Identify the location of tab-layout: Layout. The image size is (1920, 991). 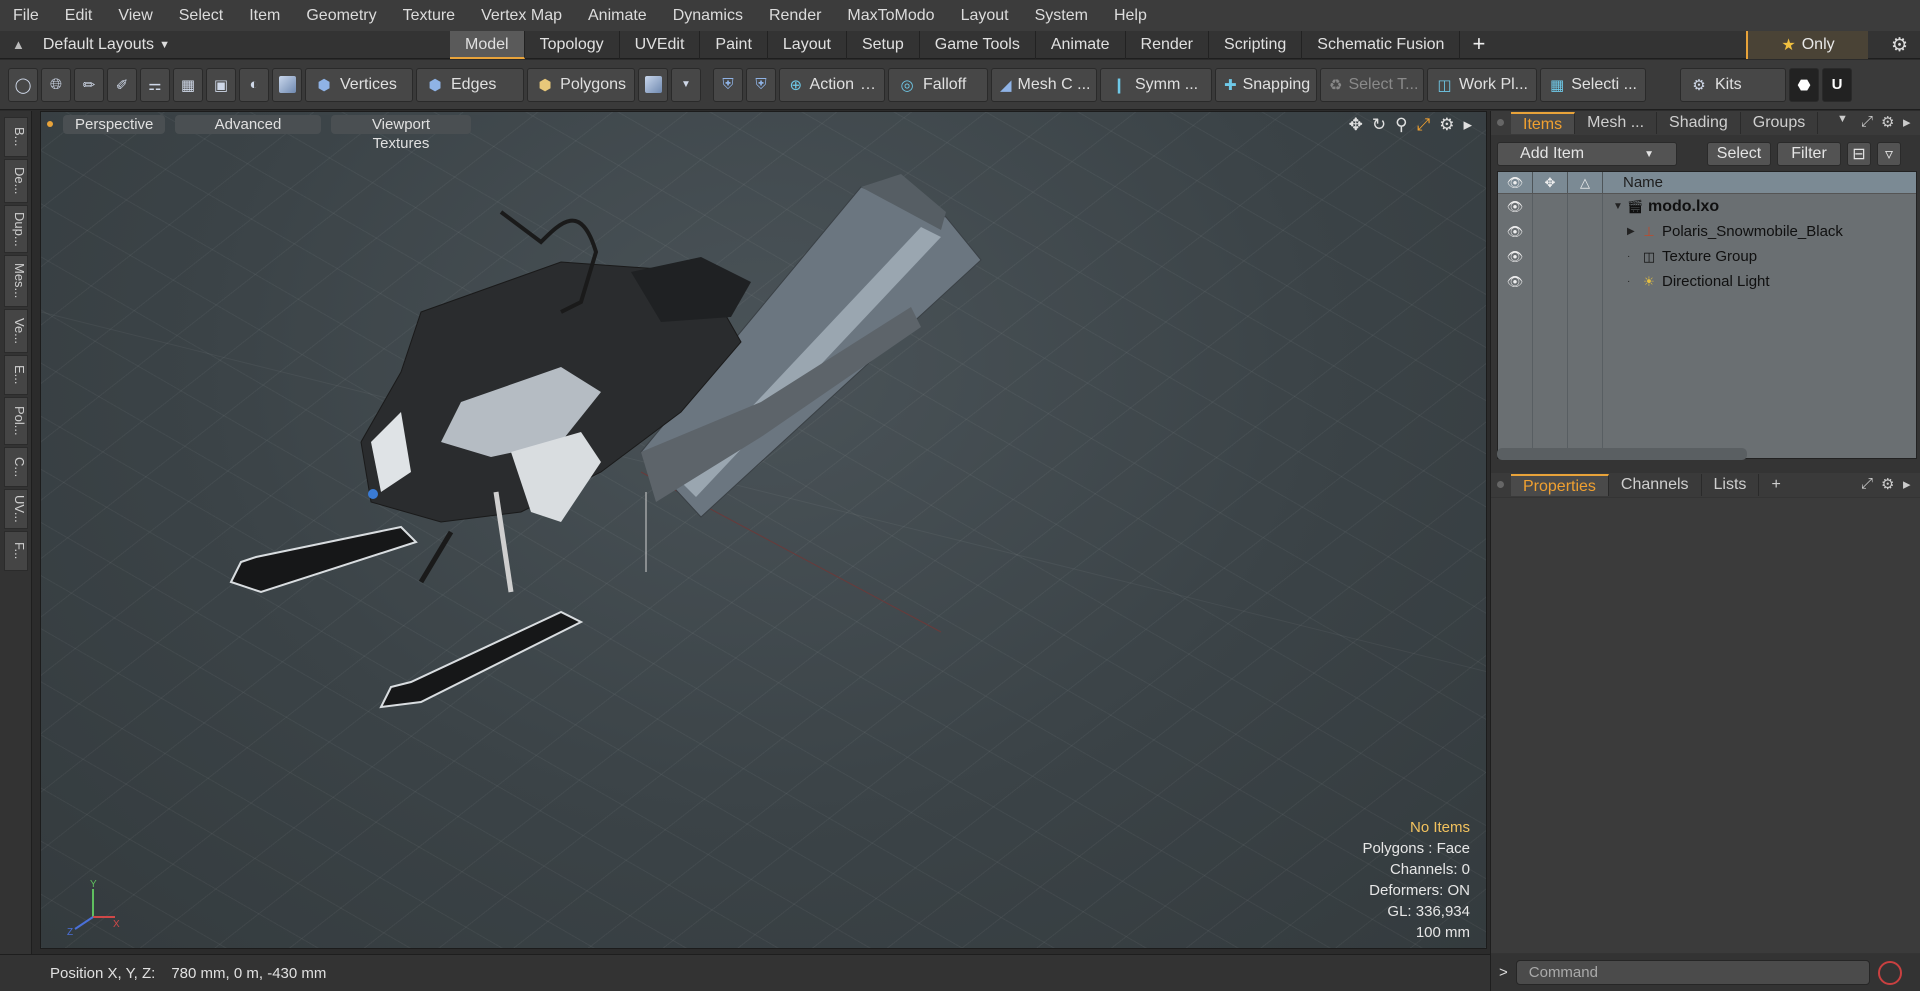
(807, 44).